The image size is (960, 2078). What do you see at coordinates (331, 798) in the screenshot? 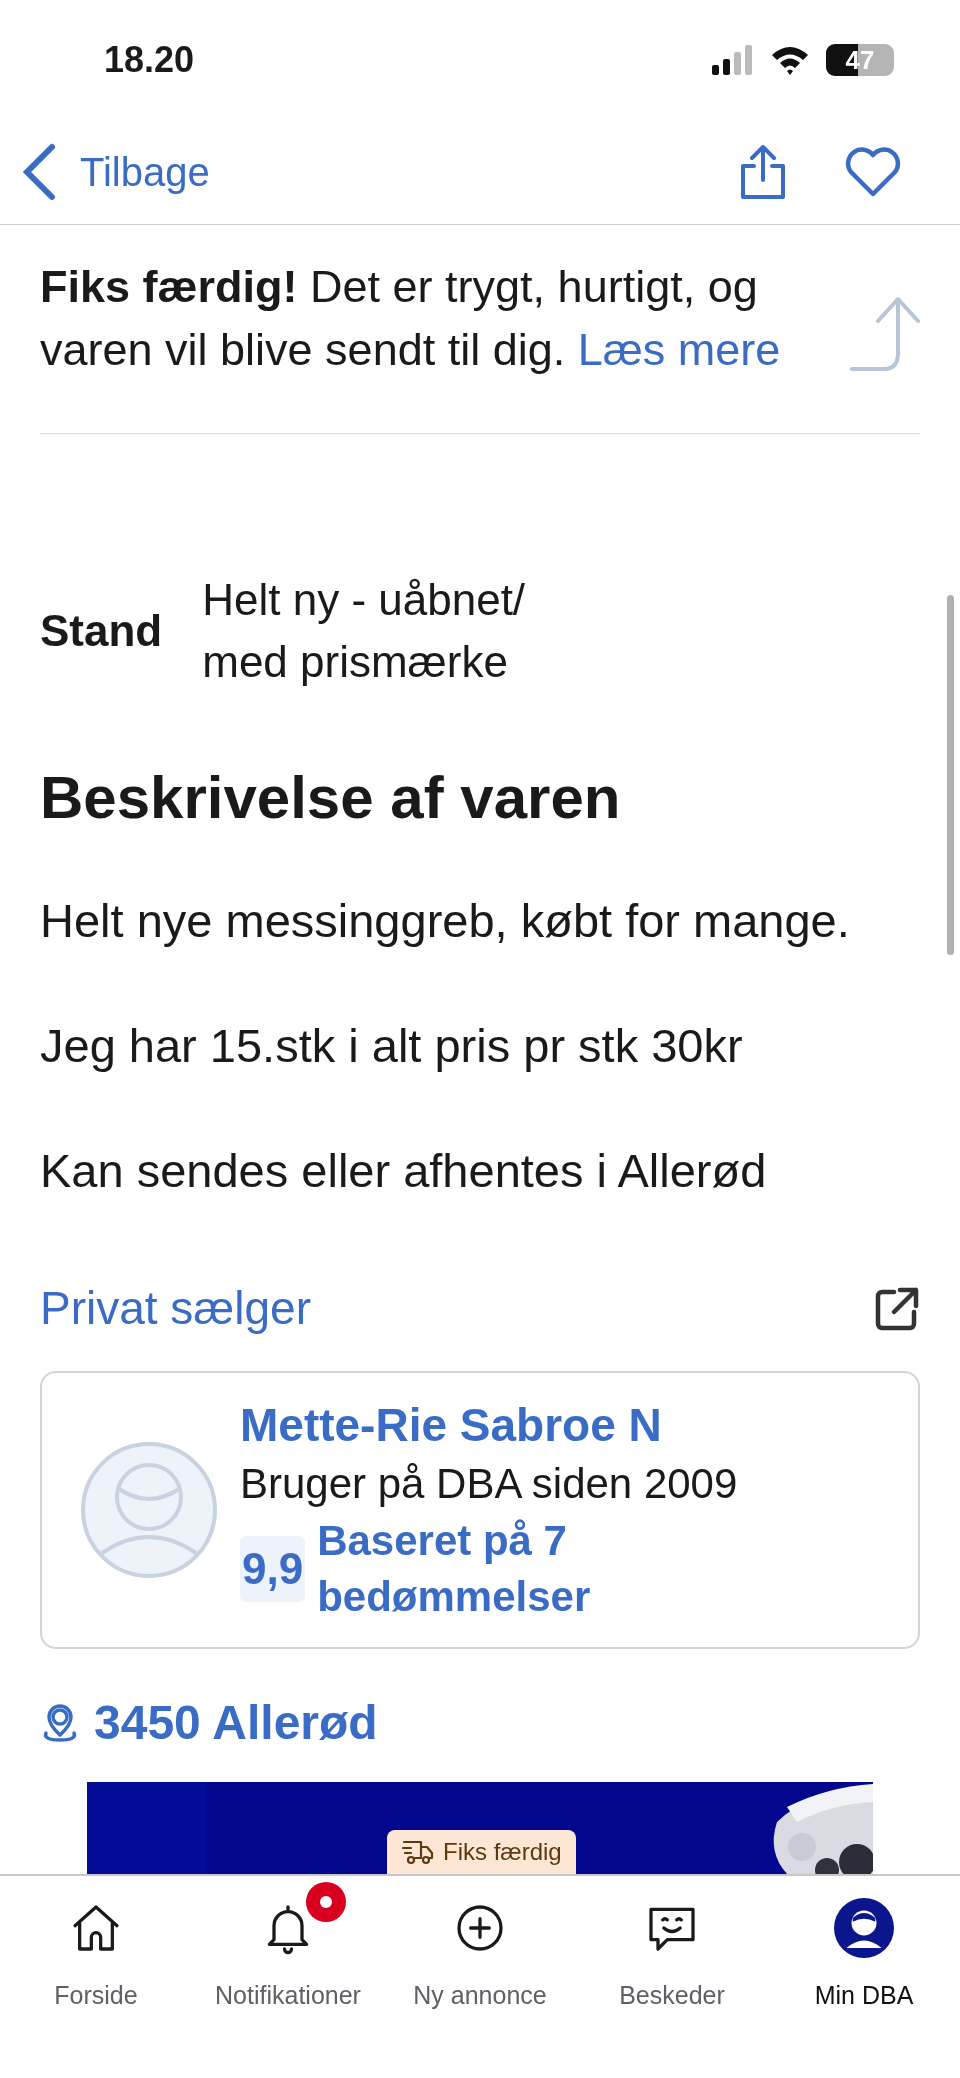
I see `description-heading: Beskrivelse af varen` at bounding box center [331, 798].